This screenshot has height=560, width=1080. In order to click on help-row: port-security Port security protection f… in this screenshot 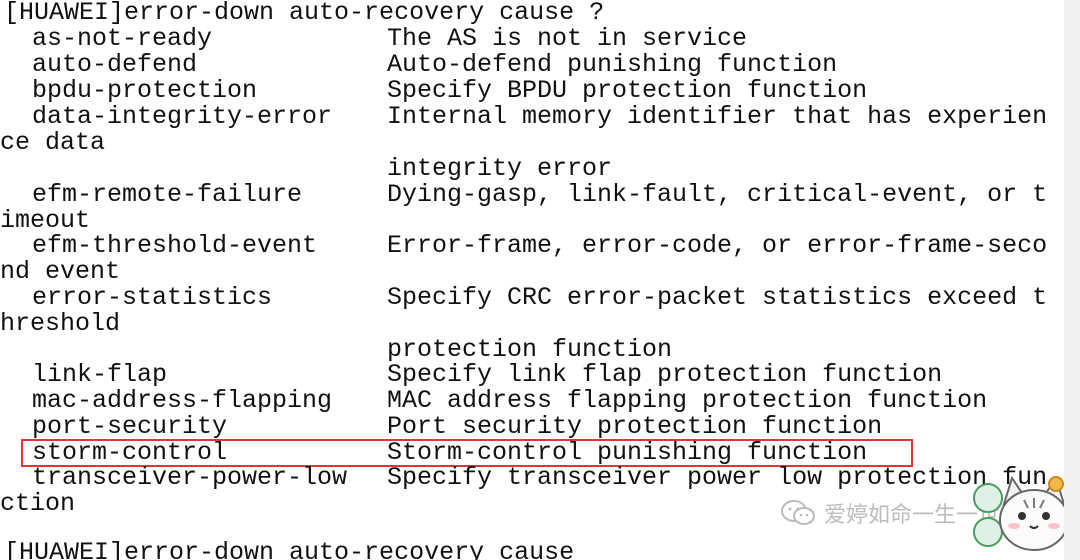, I will do `click(441, 427)`.